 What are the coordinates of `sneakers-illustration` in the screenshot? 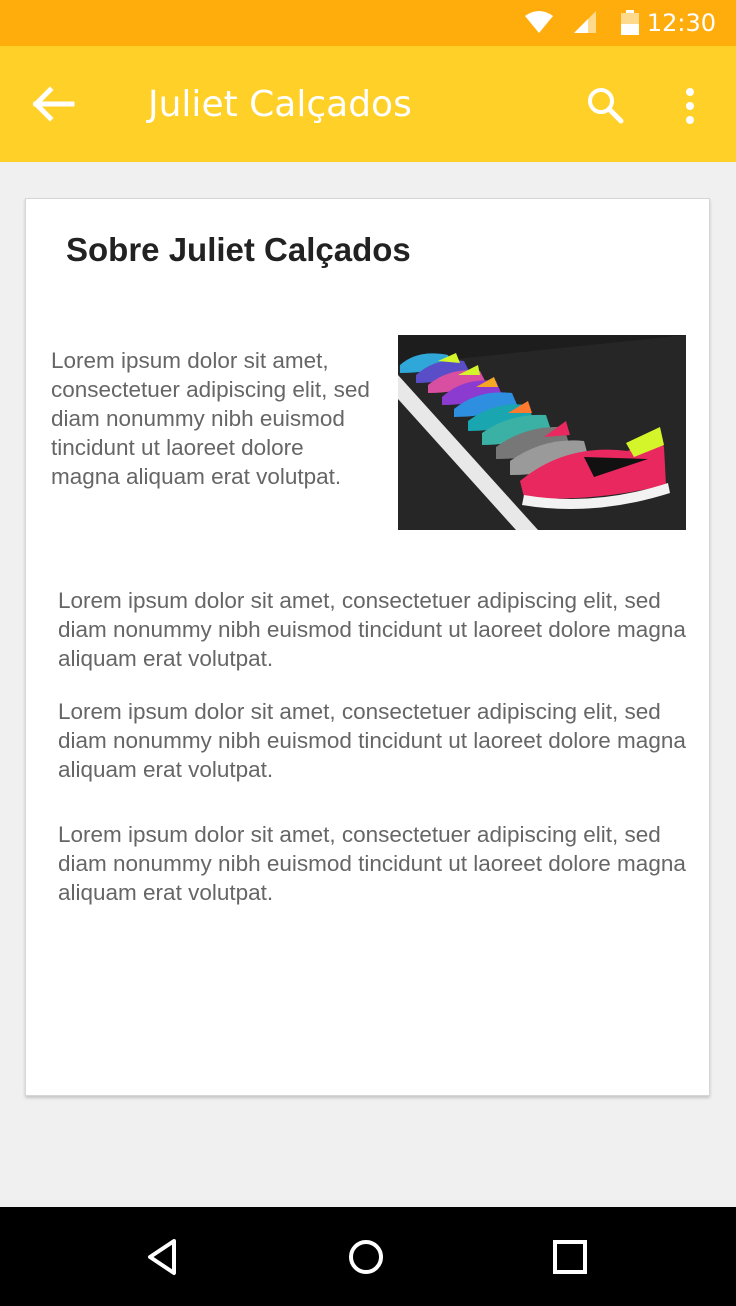 It's located at (542, 432).